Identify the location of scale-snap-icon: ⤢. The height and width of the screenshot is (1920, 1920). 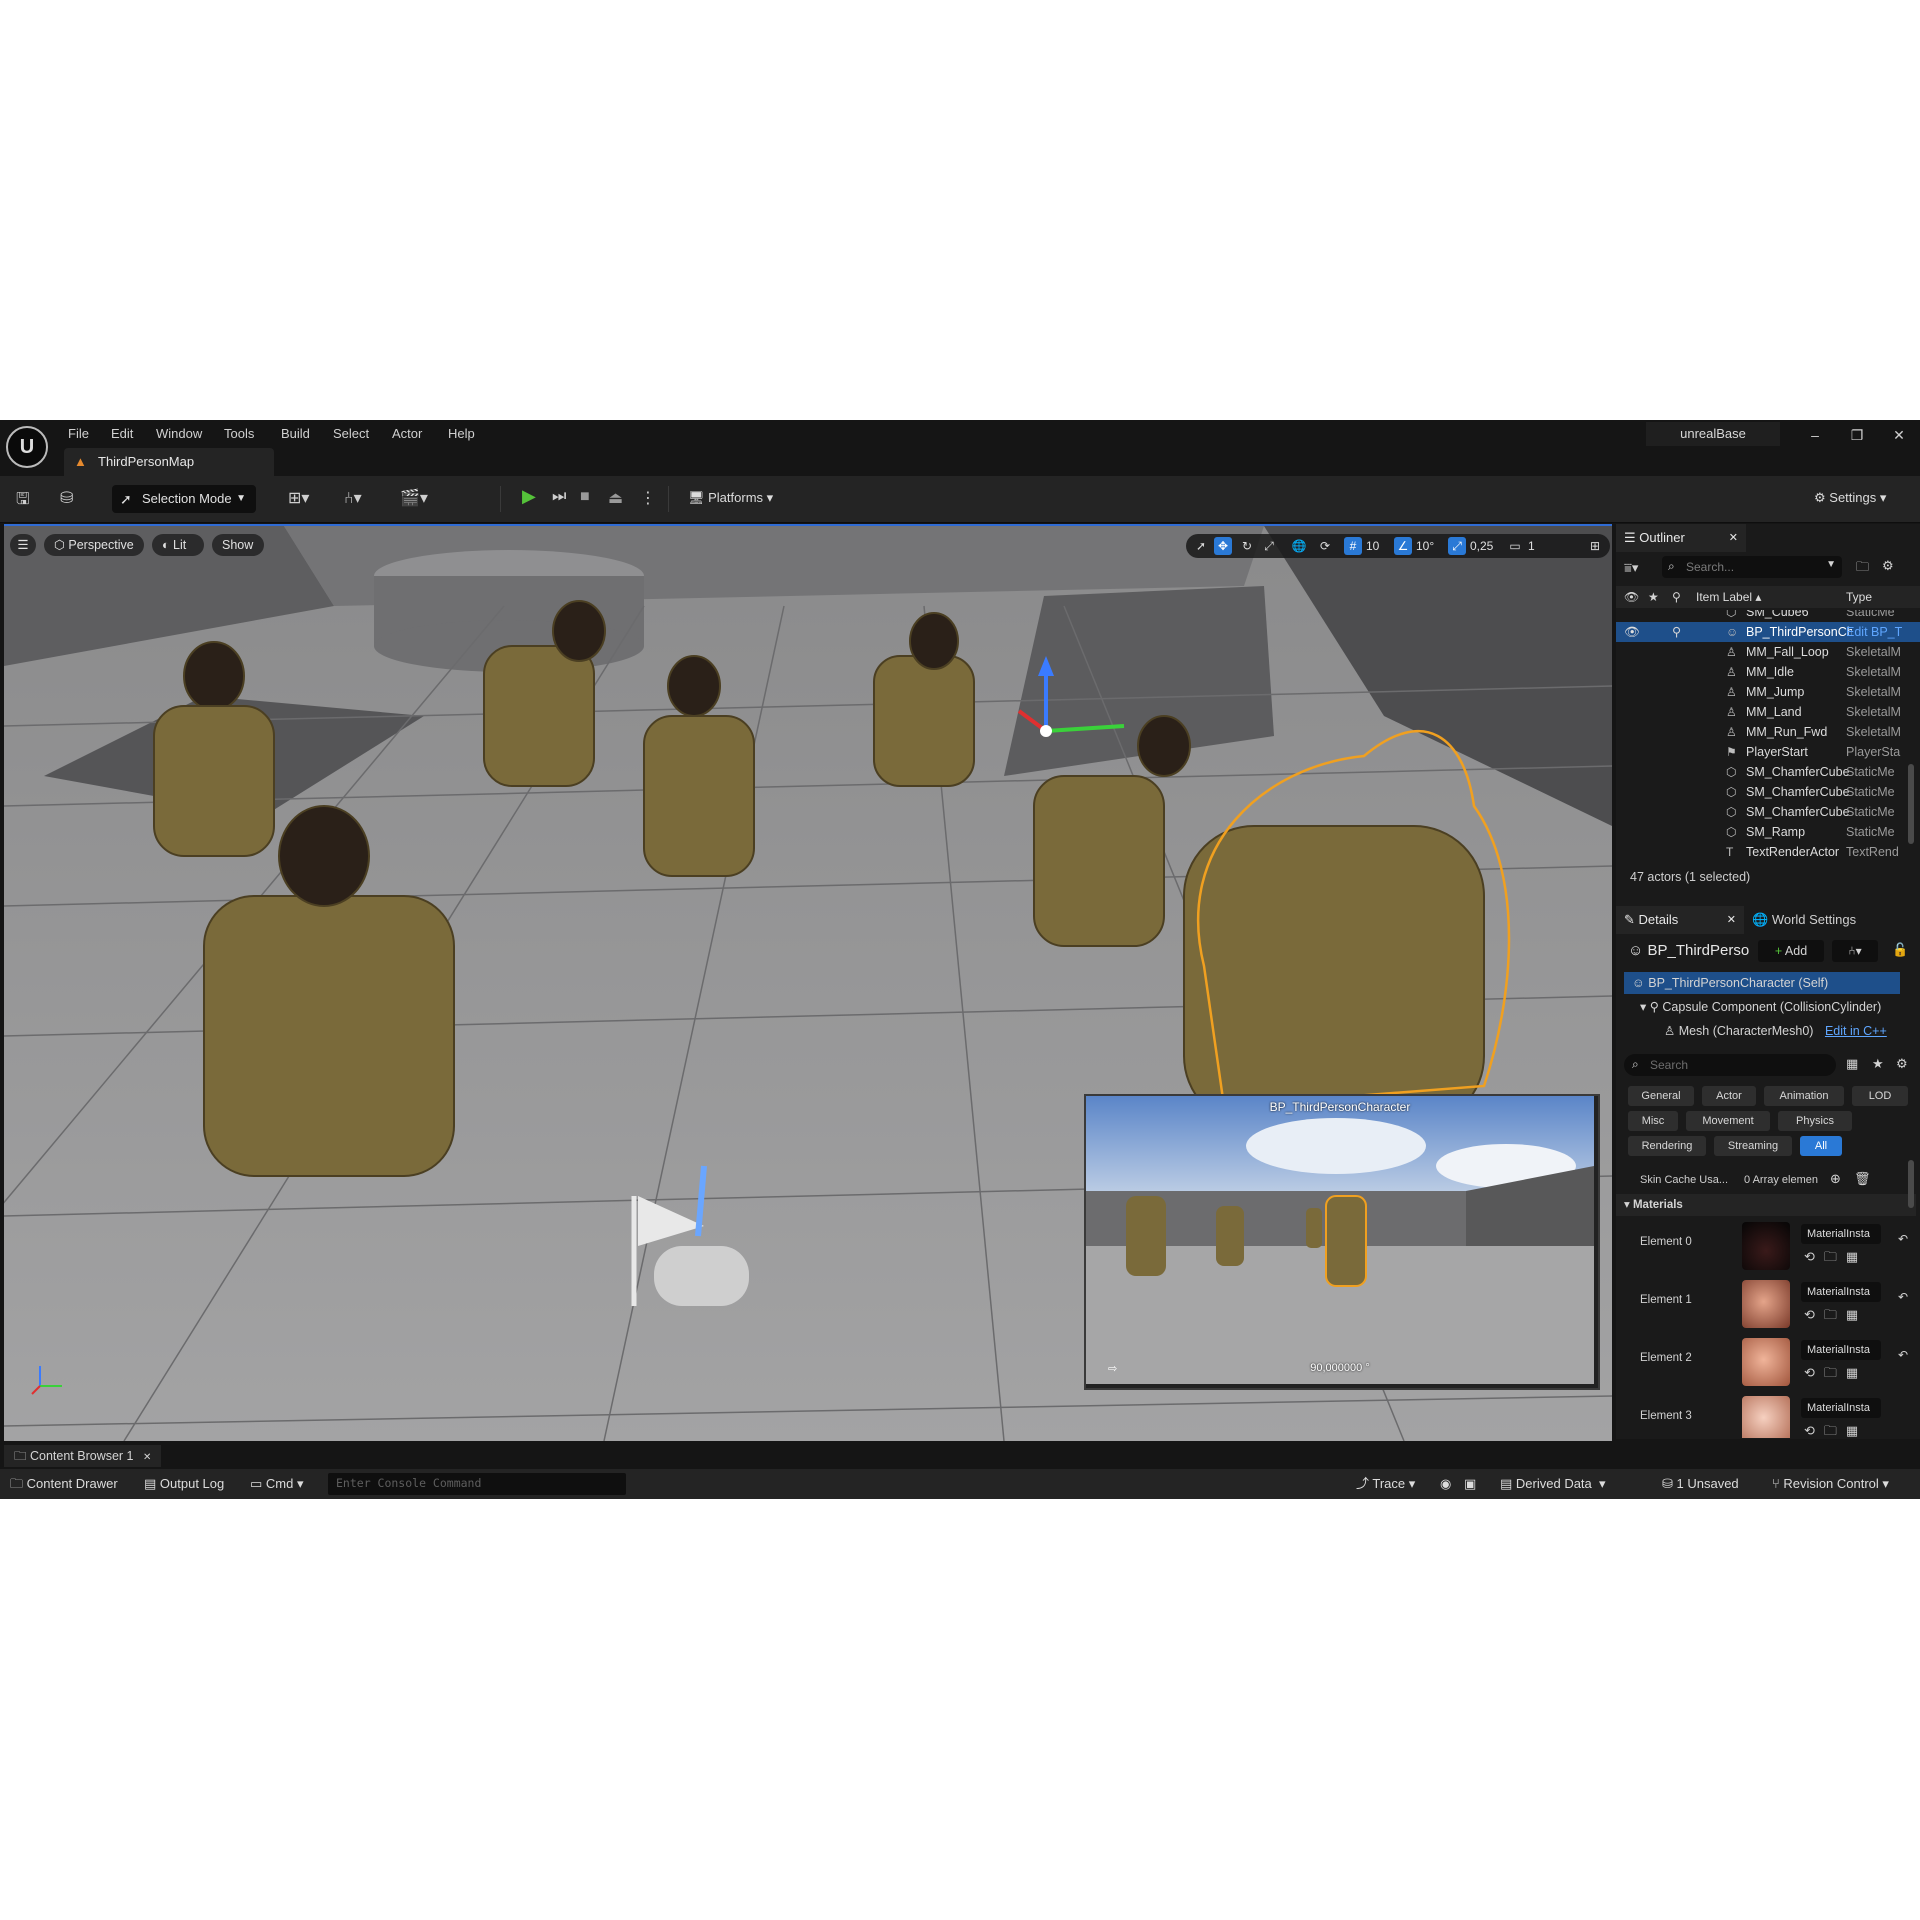
(1457, 546).